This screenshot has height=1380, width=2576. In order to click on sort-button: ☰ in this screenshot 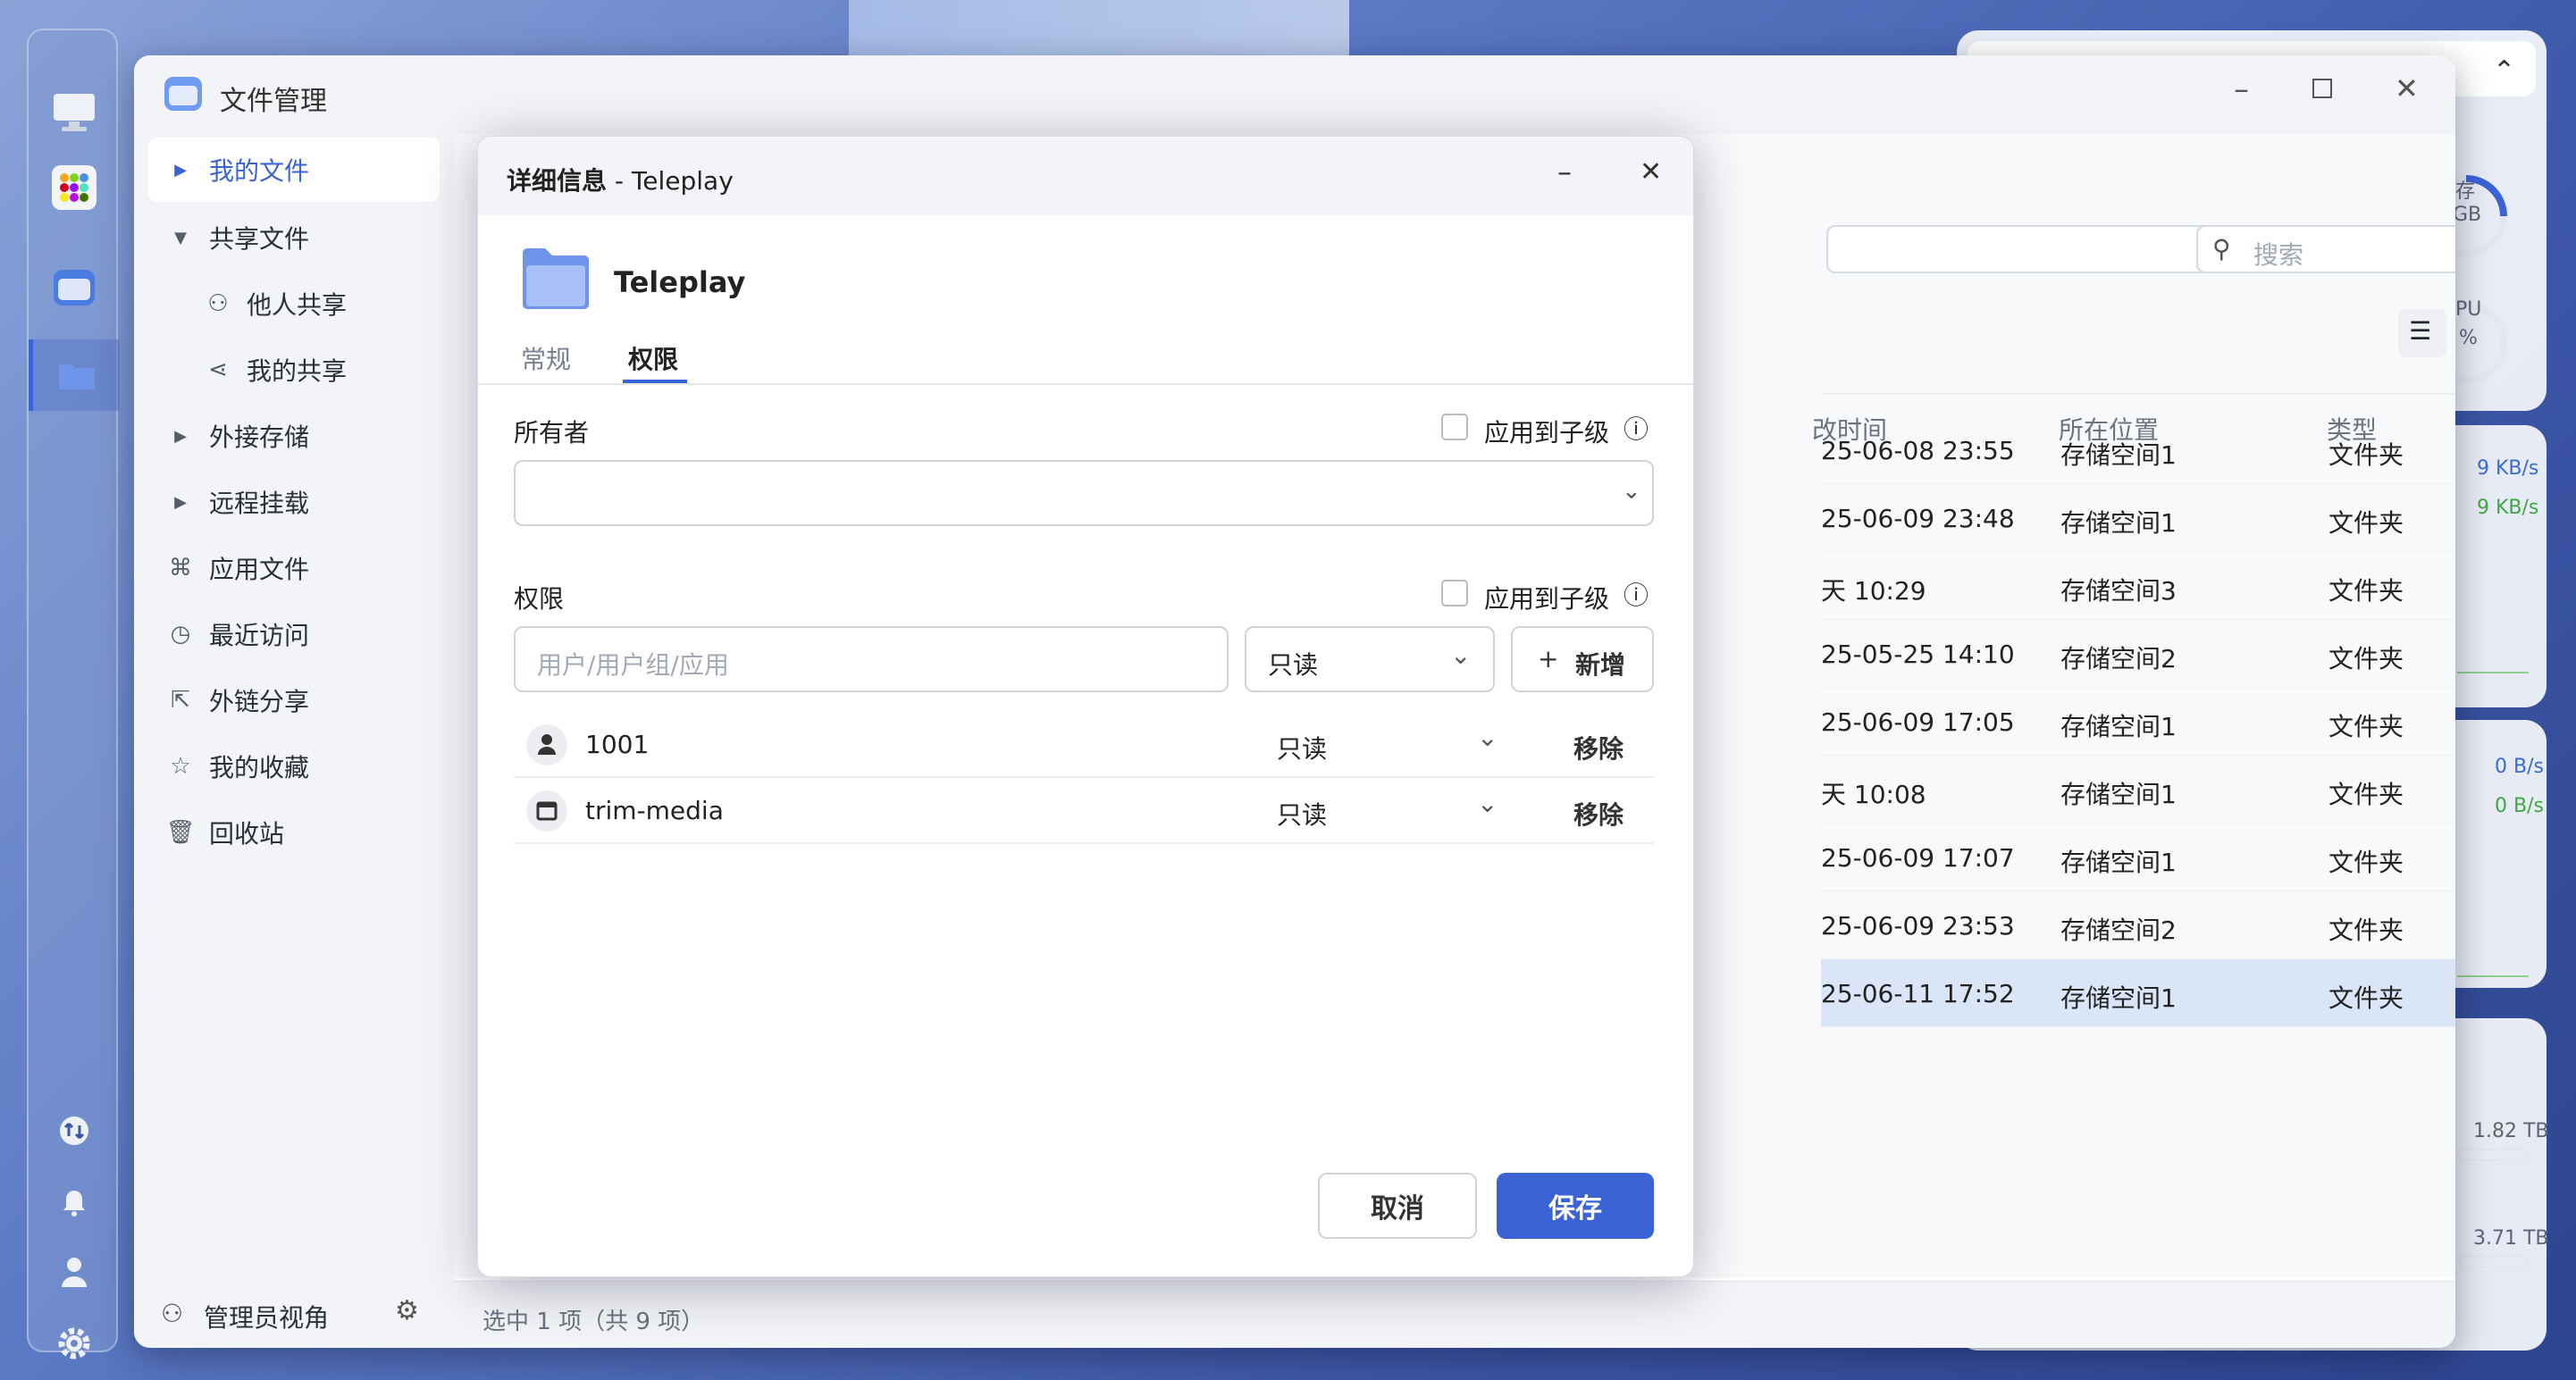, I will do `click(2422, 333)`.